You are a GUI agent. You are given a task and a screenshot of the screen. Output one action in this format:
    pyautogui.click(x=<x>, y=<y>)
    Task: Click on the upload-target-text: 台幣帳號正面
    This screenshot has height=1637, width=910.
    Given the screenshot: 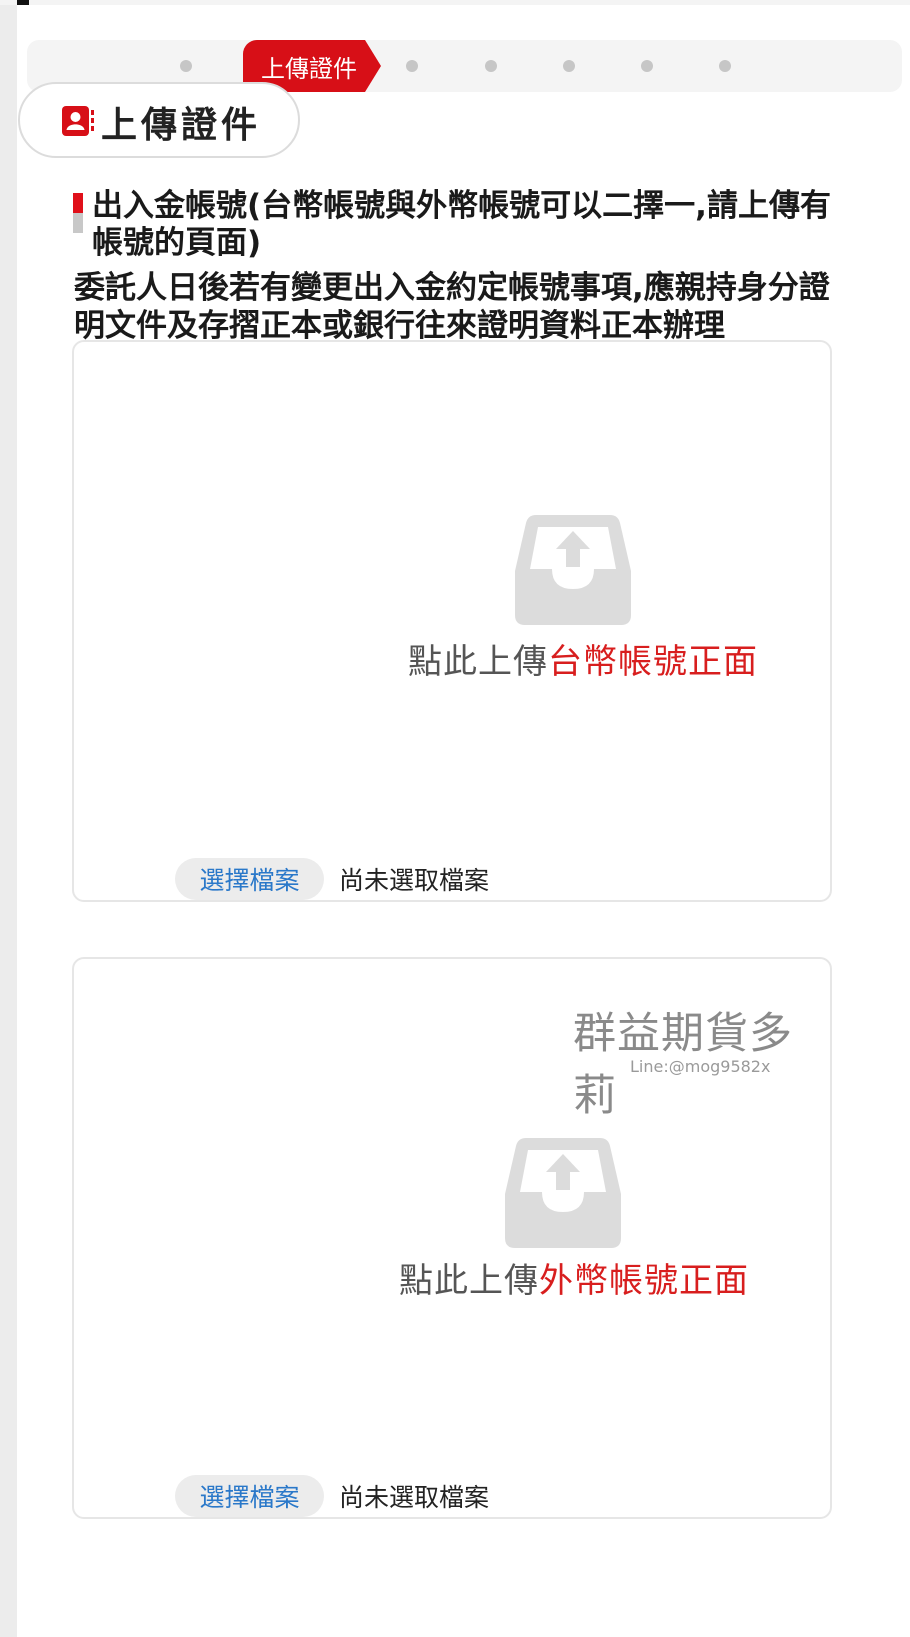 What is the action you would take?
    pyautogui.click(x=653, y=662)
    